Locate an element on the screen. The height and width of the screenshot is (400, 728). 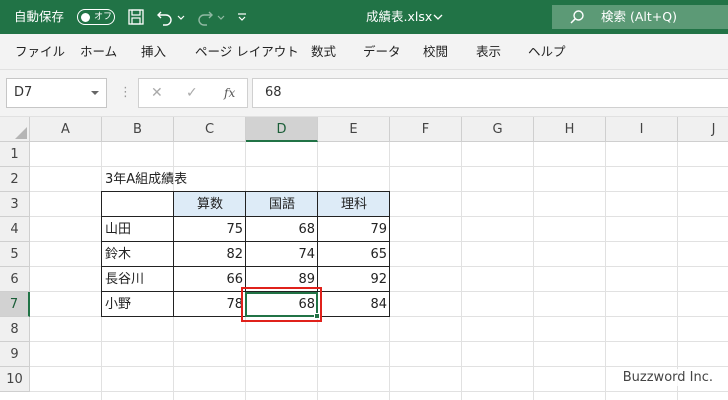
highlight-box is located at coordinates (281, 304).